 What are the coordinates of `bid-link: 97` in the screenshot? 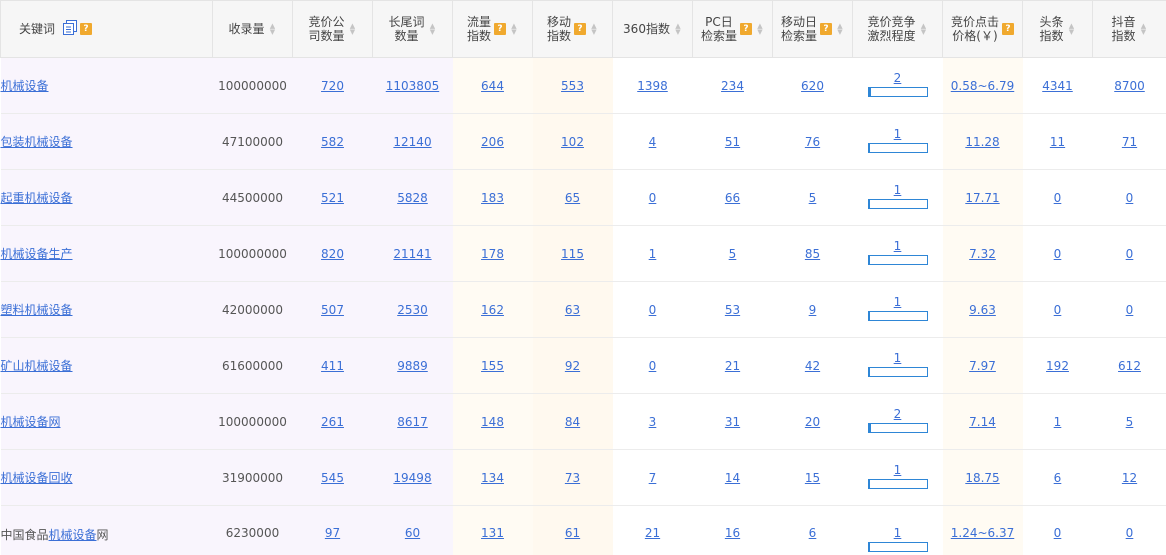 It's located at (332, 533).